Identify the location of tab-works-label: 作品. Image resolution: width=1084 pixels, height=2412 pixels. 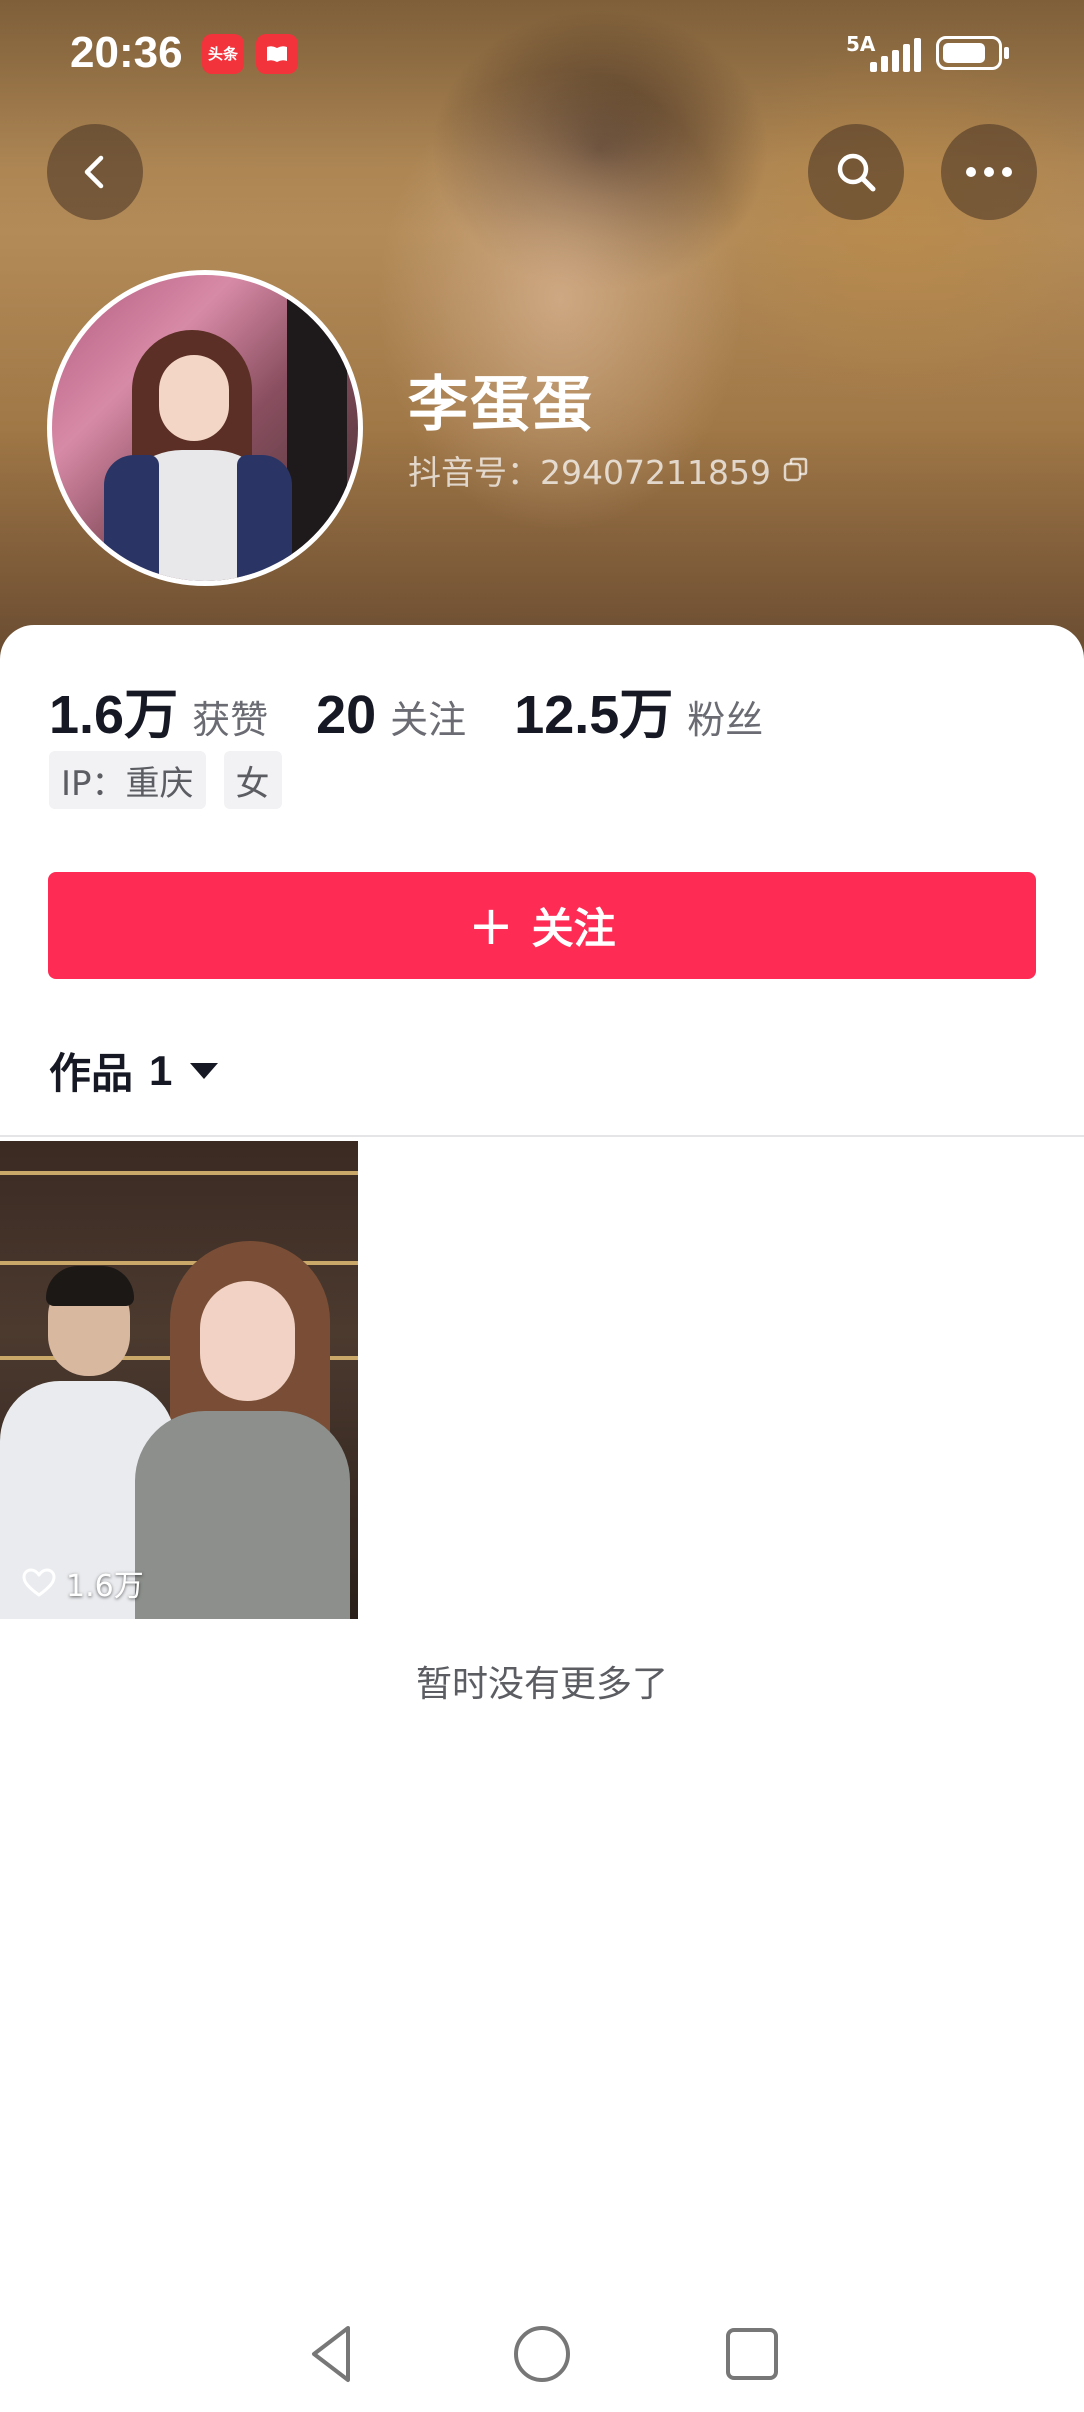
(91, 1073).